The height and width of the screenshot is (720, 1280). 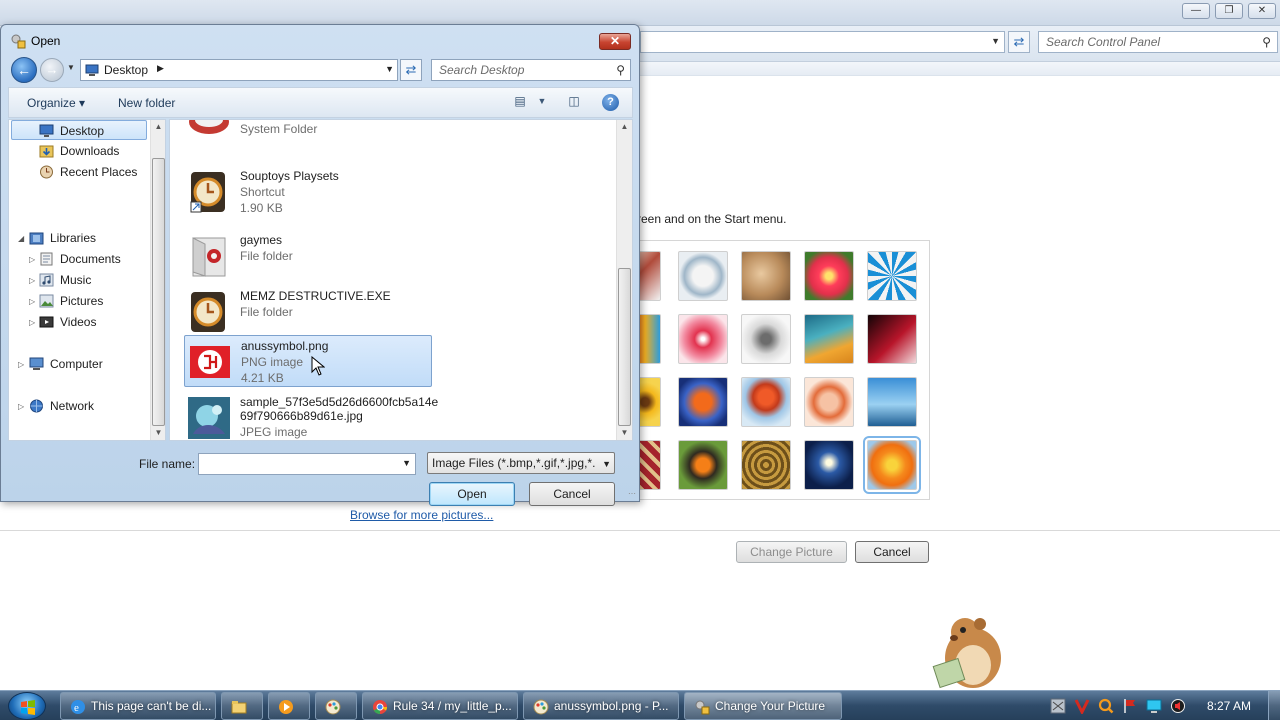 What do you see at coordinates (308, 132) in the screenshot?
I see `list-item: System Folder` at bounding box center [308, 132].